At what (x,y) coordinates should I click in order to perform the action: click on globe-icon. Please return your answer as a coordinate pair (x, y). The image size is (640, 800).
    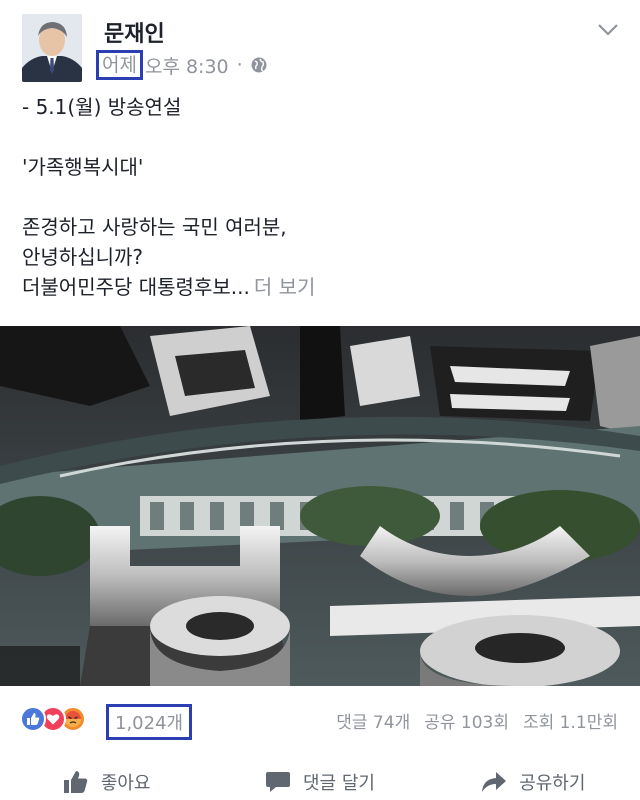
    Looking at the image, I should click on (259, 65).